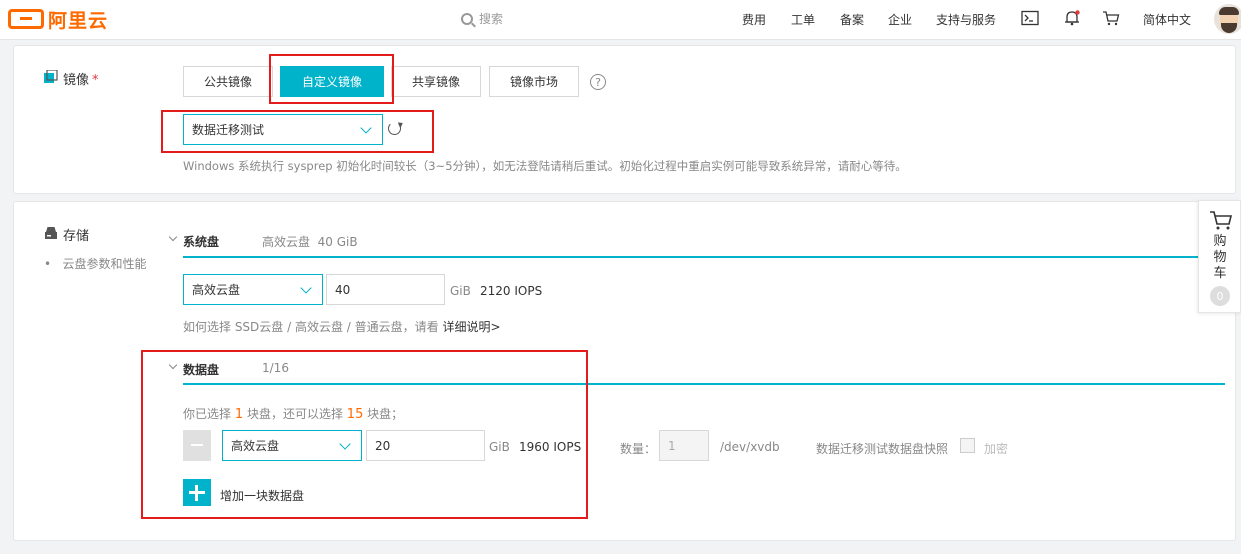 This screenshot has height=554, width=1241. What do you see at coordinates (216, 290) in the screenshot?
I see `system-disk-type-value: 高效云盘` at bounding box center [216, 290].